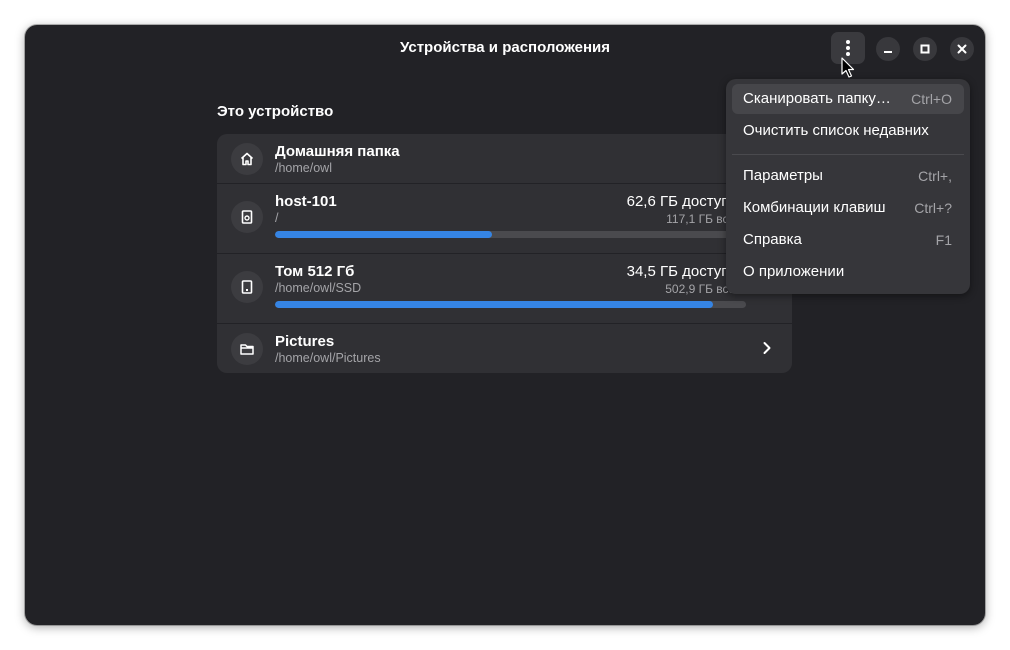 This screenshot has height=650, width=1010. Describe the element at coordinates (306, 201) in the screenshot. I see `place-name: host-101` at that location.